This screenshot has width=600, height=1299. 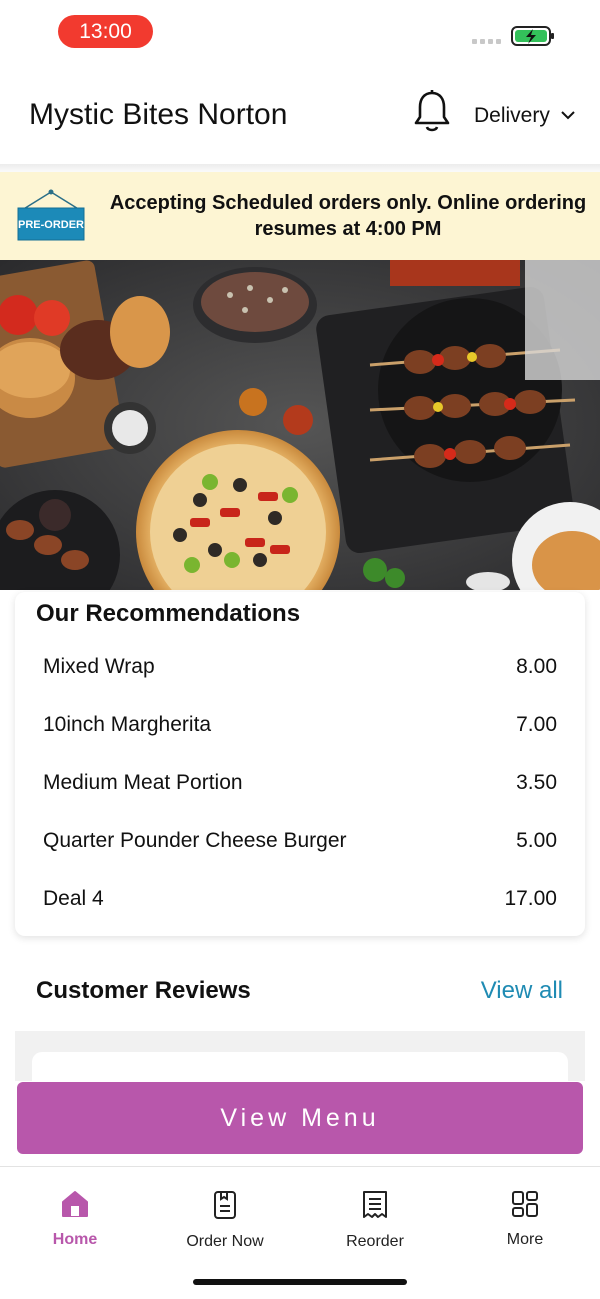 What do you see at coordinates (195, 840) in the screenshot?
I see `item-name: Quarter Pounder Cheese Burger` at bounding box center [195, 840].